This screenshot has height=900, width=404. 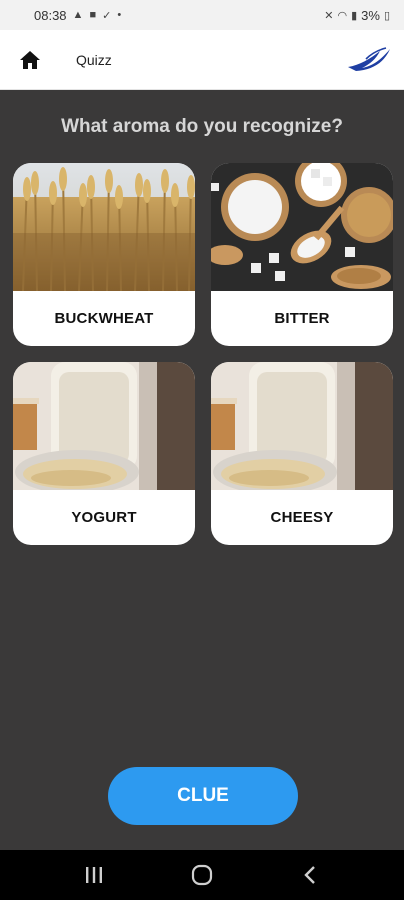 What do you see at coordinates (93, 15) in the screenshot?
I see `notification-icon: ■` at bounding box center [93, 15].